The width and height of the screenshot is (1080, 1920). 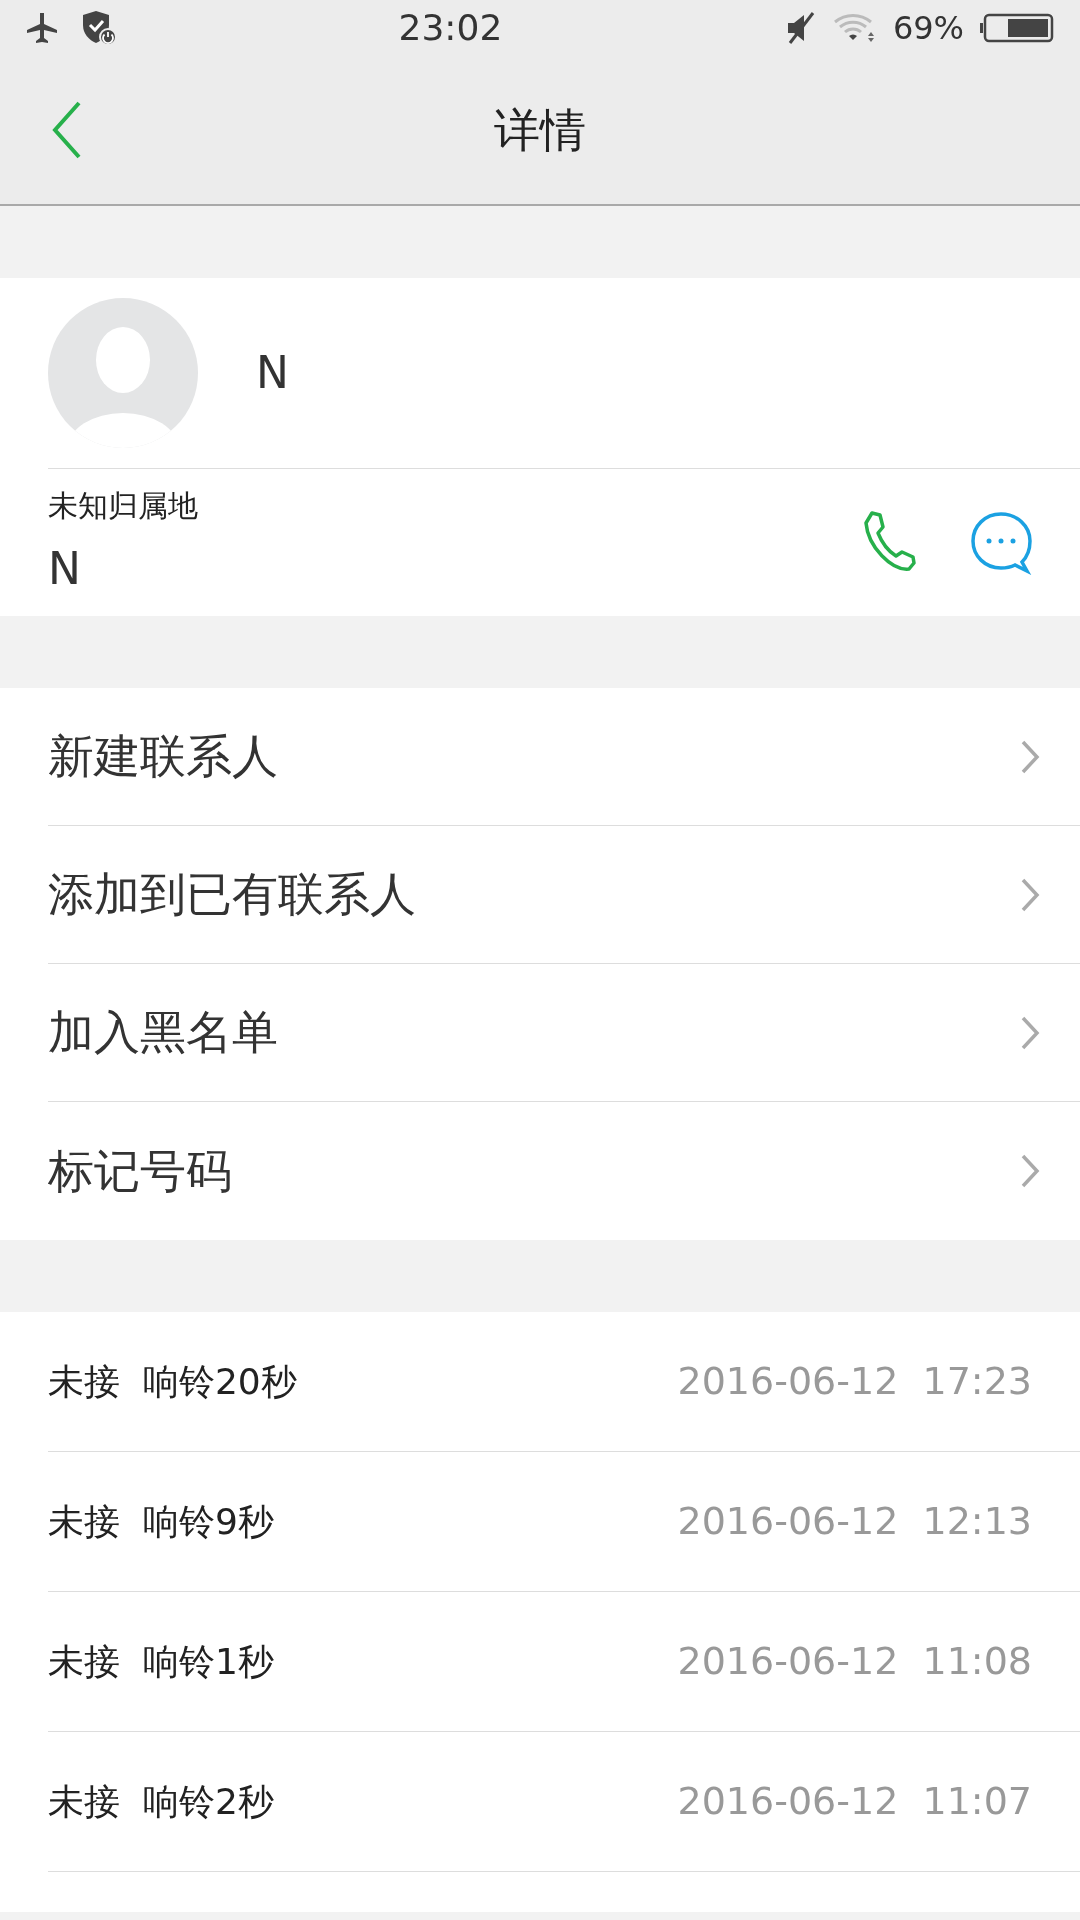 What do you see at coordinates (854, 28) in the screenshot?
I see `wifi-icon` at bounding box center [854, 28].